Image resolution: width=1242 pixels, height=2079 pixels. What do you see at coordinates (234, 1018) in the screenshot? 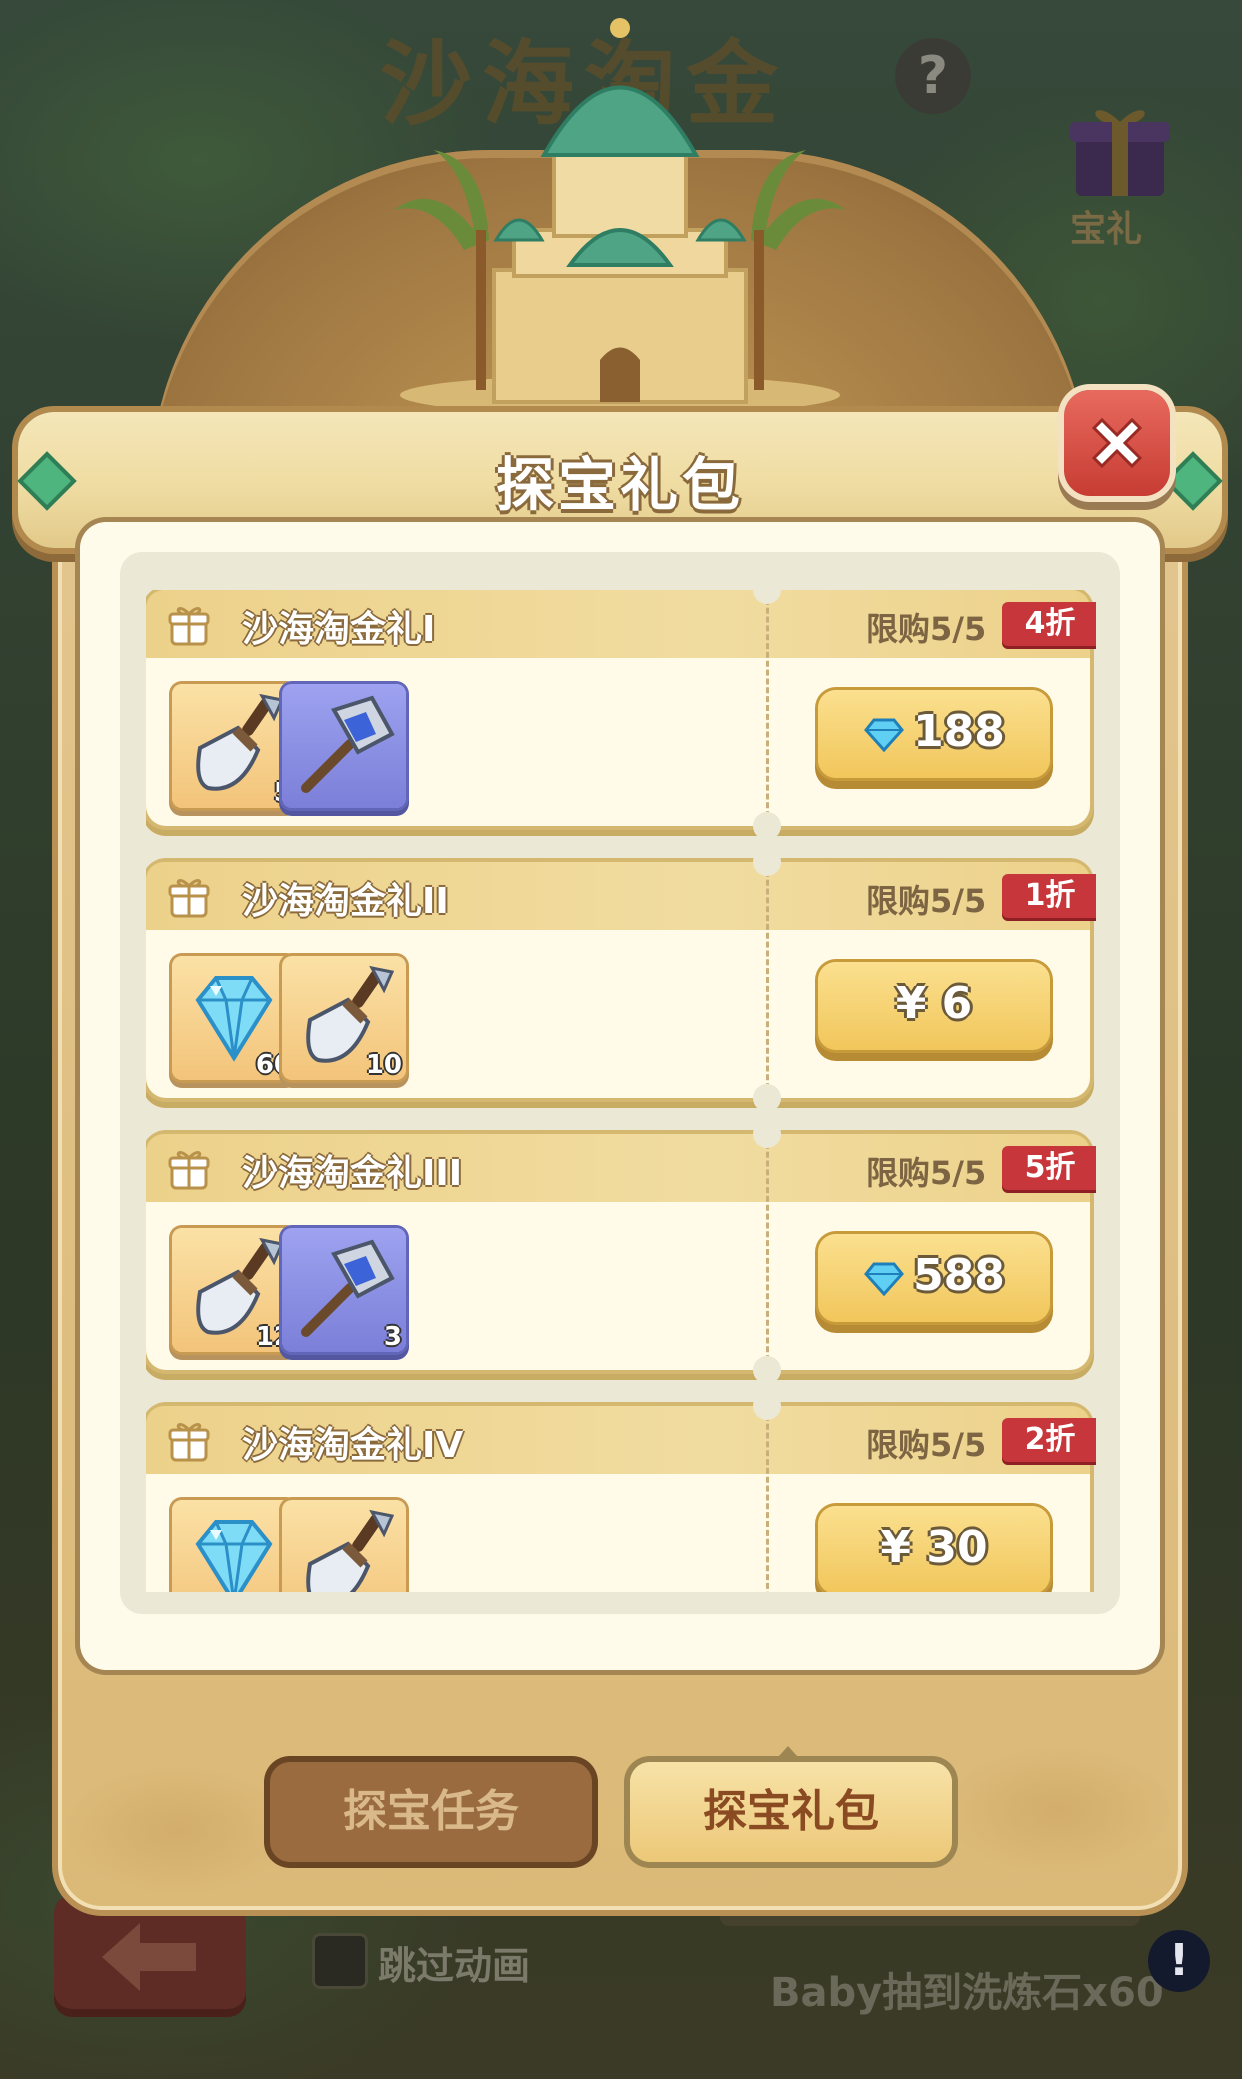
I see `reward-item: 60` at bounding box center [234, 1018].